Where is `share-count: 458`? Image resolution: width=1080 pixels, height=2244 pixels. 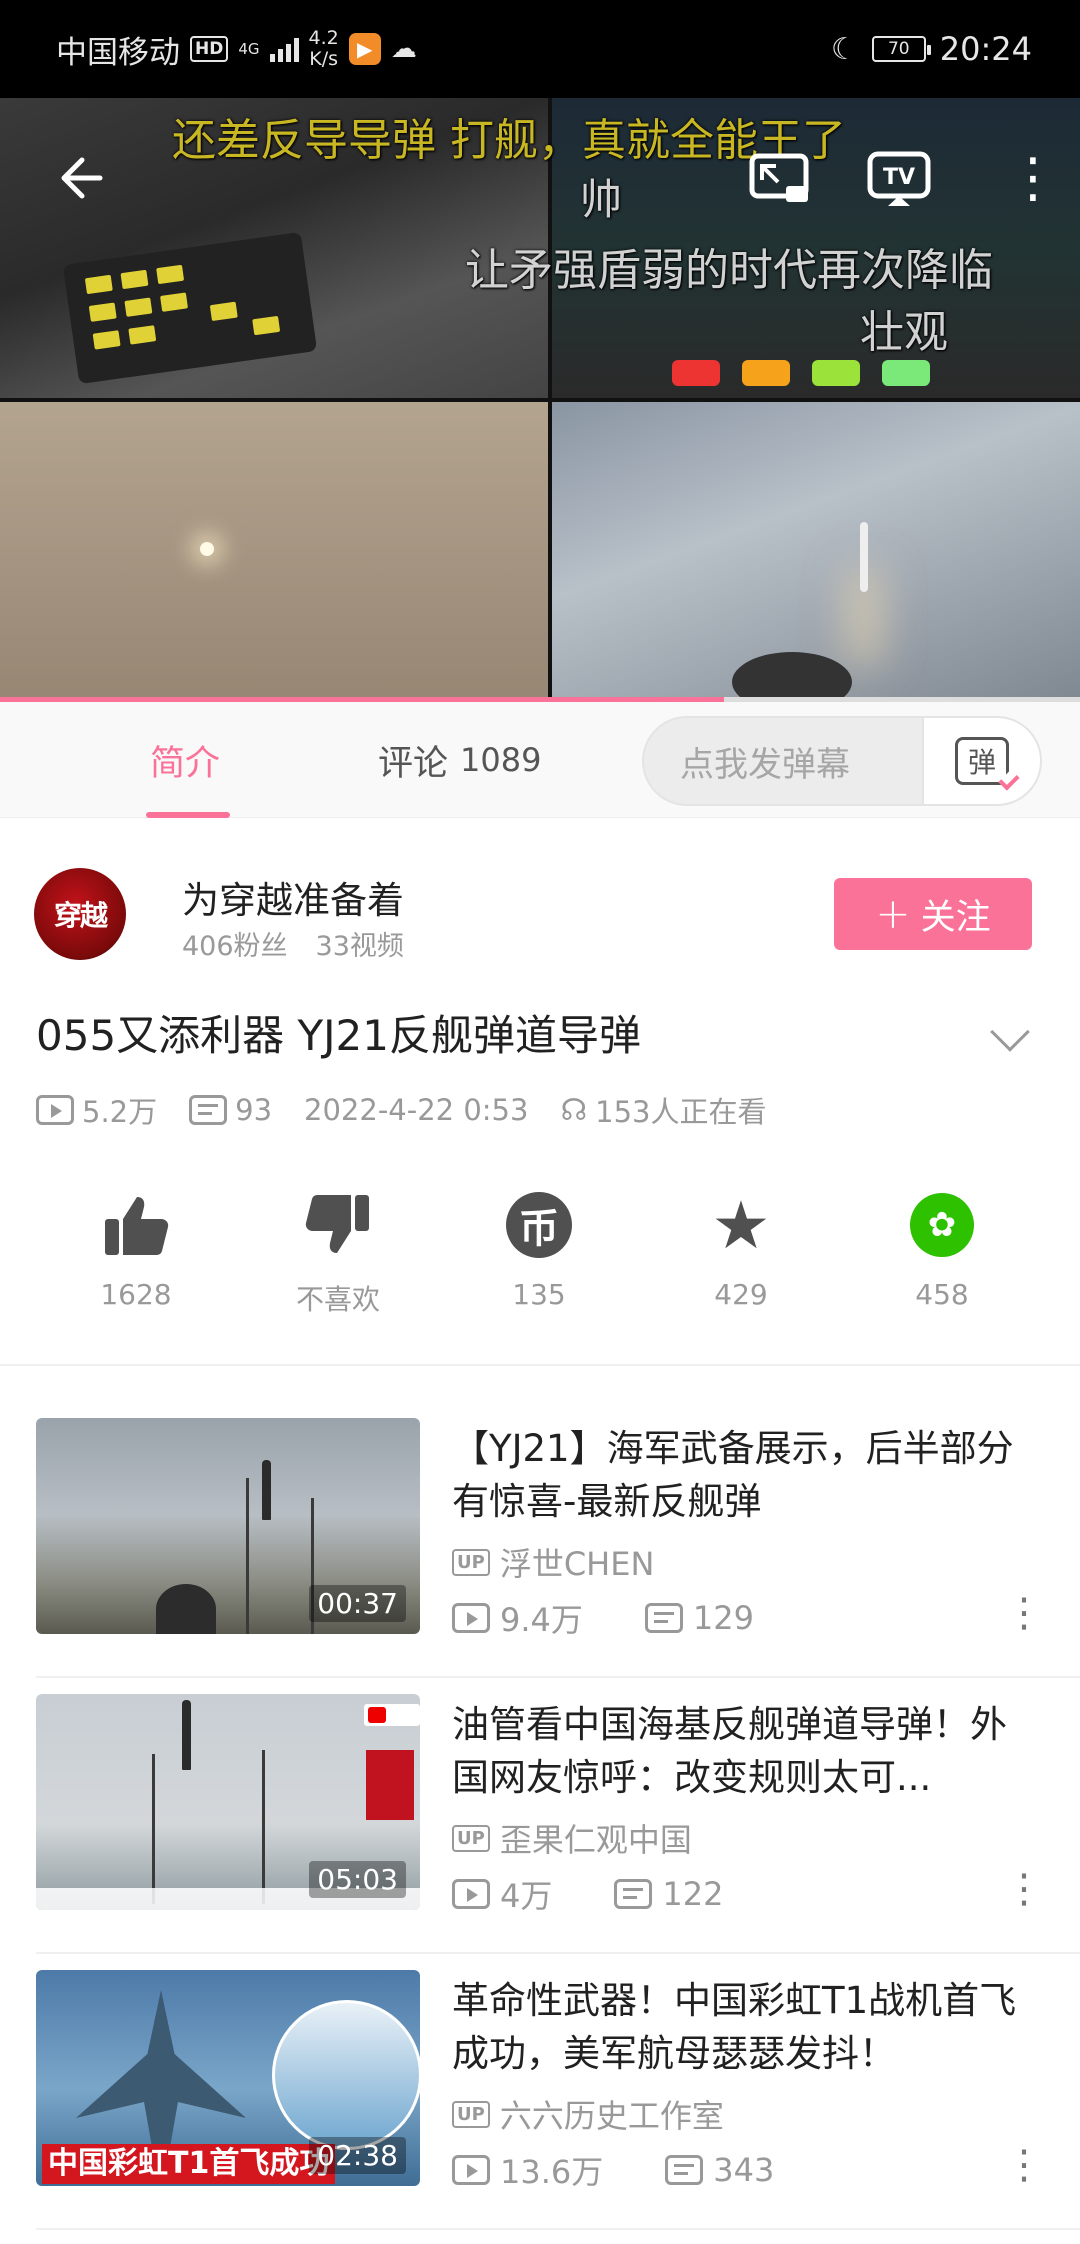
share-count: 458 is located at coordinates (942, 1294).